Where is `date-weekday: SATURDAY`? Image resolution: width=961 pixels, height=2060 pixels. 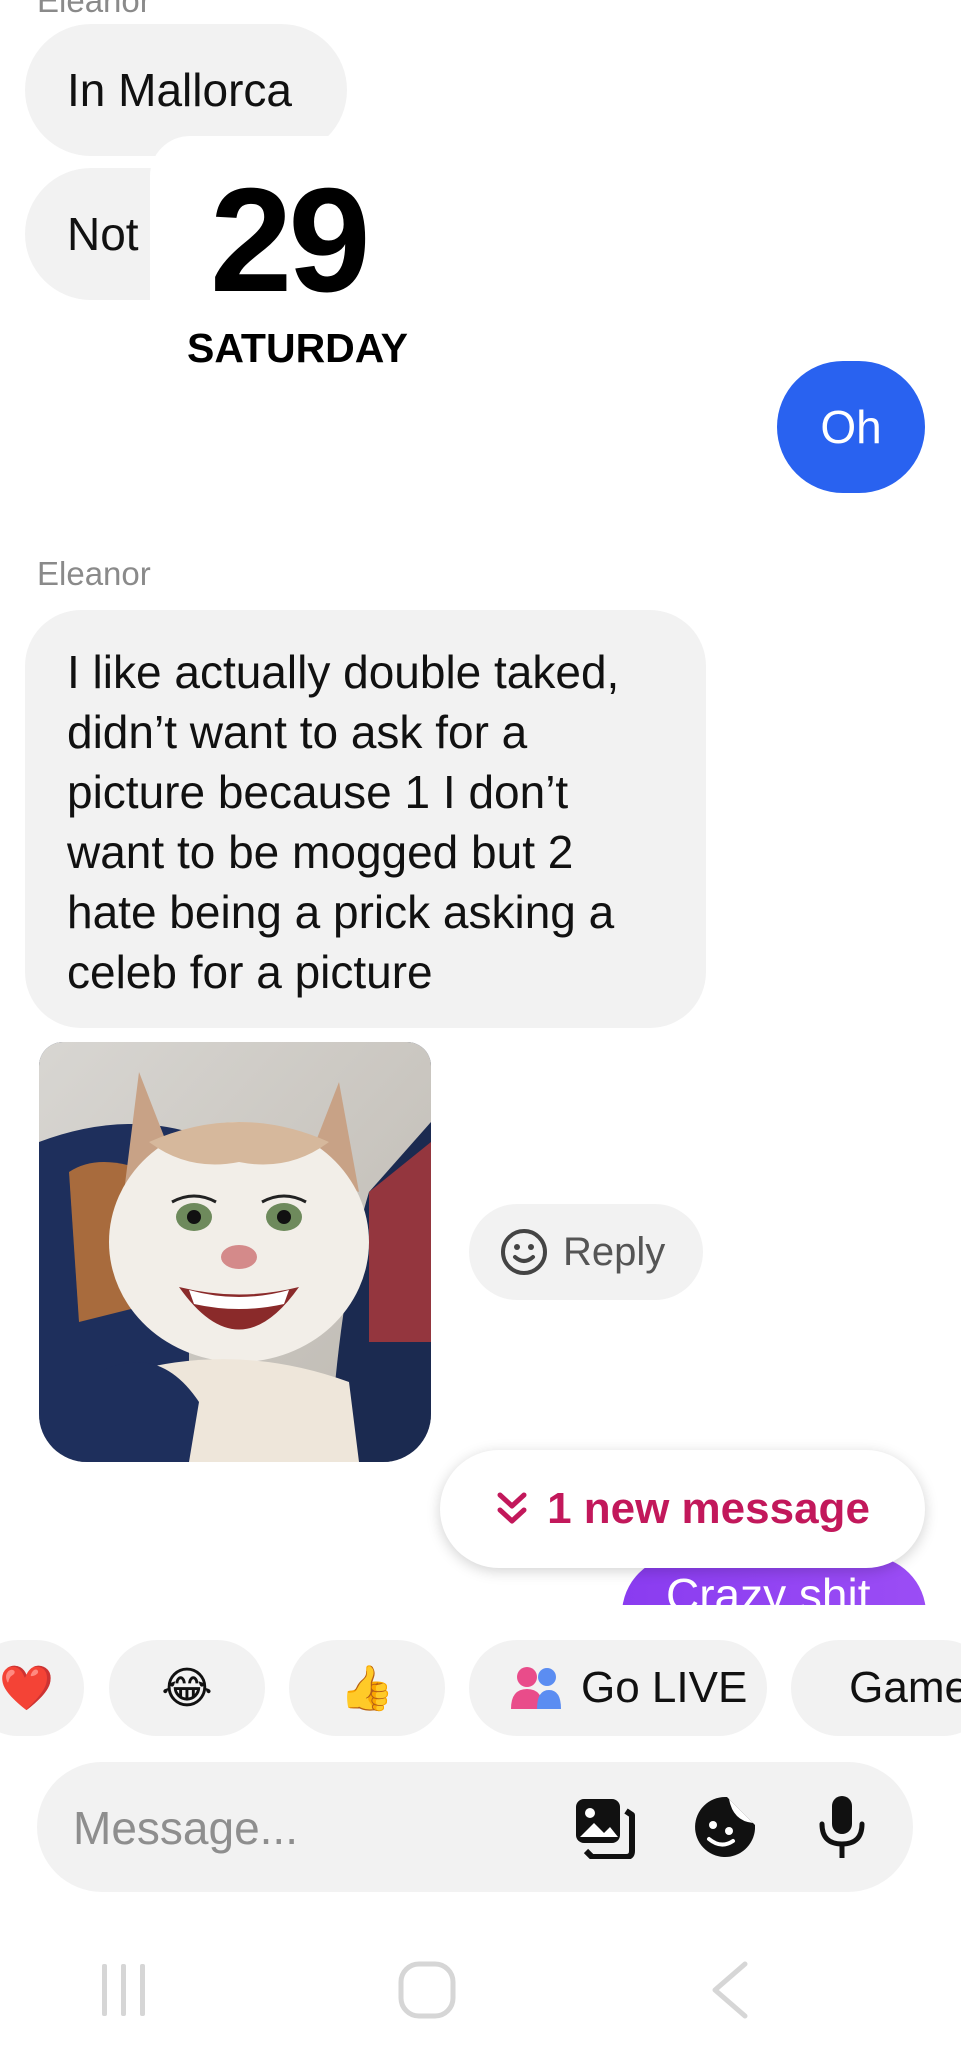 date-weekday: SATURDAY is located at coordinates (297, 348).